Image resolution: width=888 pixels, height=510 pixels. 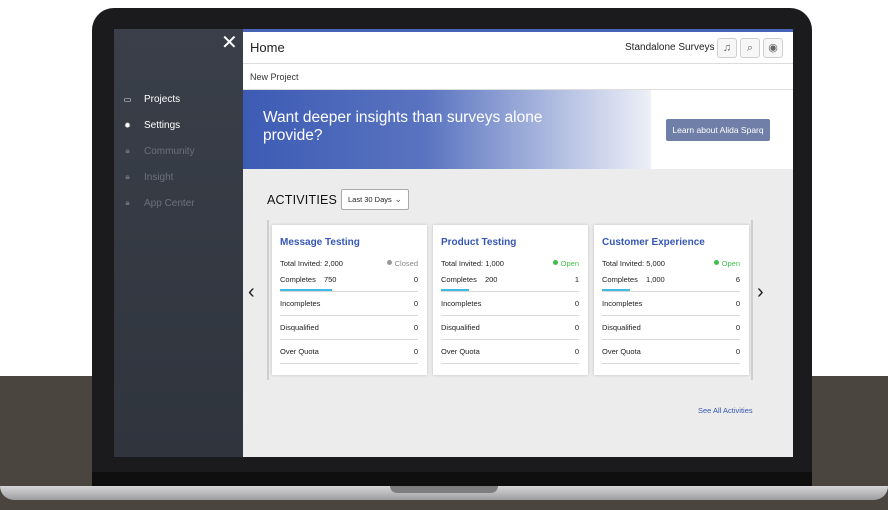 What do you see at coordinates (671, 279) in the screenshot?
I see `completes-row: Completes 1,000 6` at bounding box center [671, 279].